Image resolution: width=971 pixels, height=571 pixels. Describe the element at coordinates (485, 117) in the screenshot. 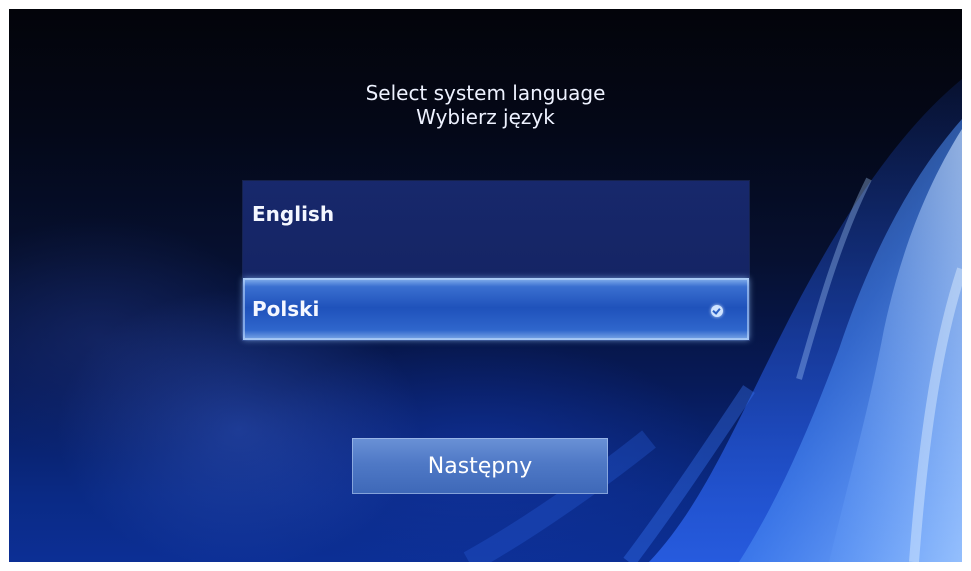

I see `title-polish: Wybierz język` at that location.